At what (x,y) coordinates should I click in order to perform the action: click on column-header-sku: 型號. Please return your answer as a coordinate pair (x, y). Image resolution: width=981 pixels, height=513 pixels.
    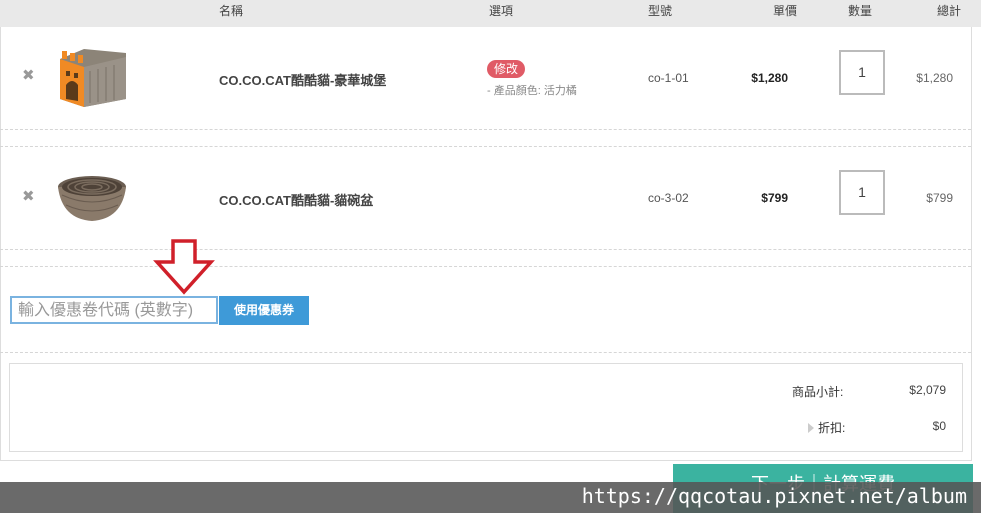
    Looking at the image, I should click on (660, 11).